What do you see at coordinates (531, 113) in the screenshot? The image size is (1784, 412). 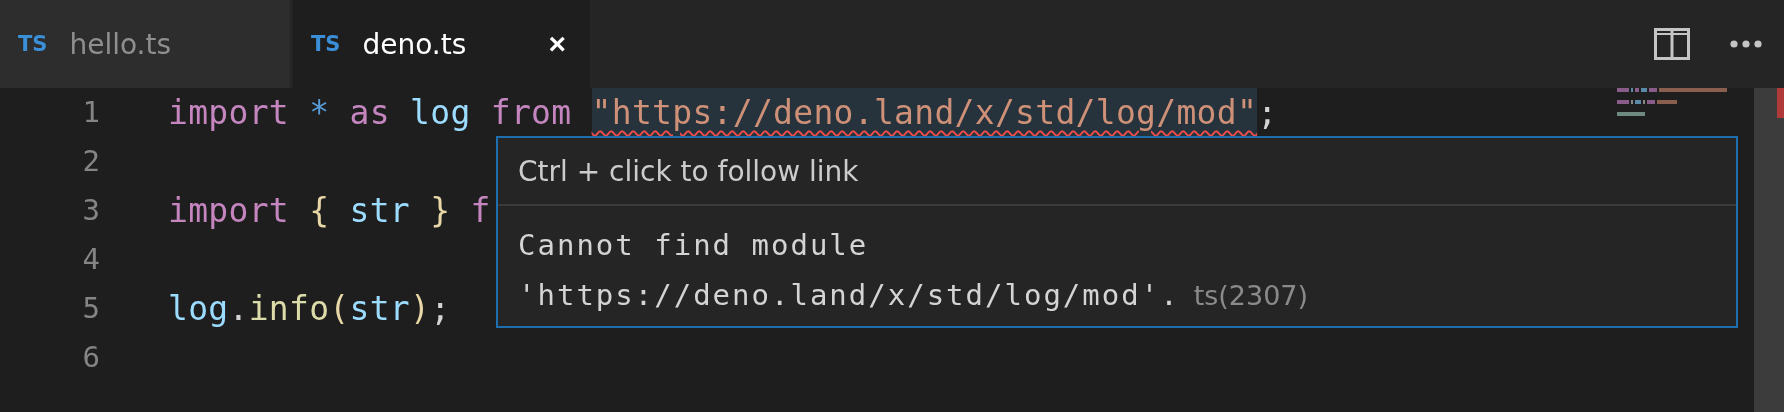 I see `code-token: from` at bounding box center [531, 113].